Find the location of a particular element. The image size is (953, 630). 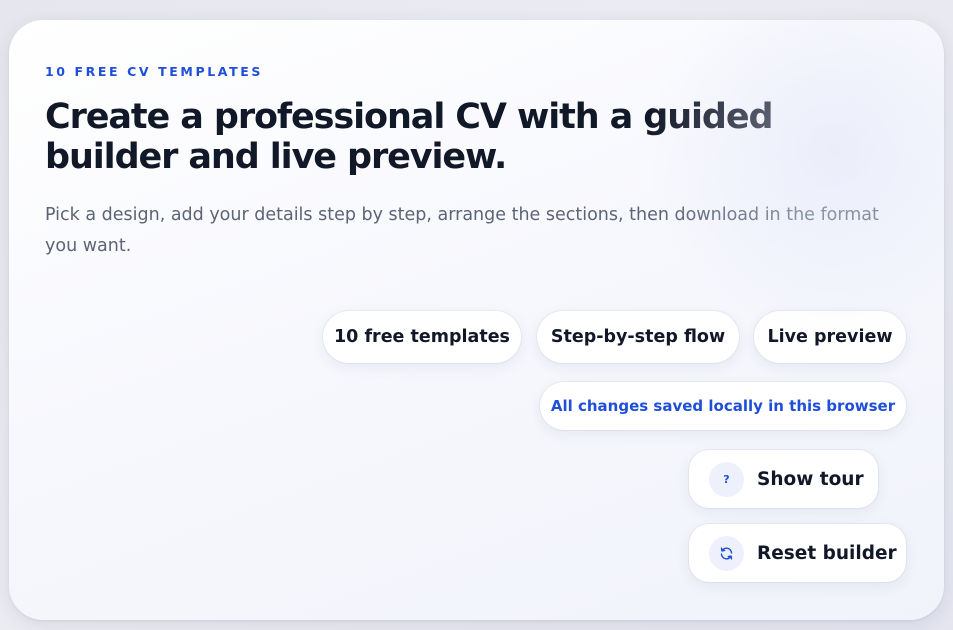

show-tour-button: ? Show tour is located at coordinates (783, 479).